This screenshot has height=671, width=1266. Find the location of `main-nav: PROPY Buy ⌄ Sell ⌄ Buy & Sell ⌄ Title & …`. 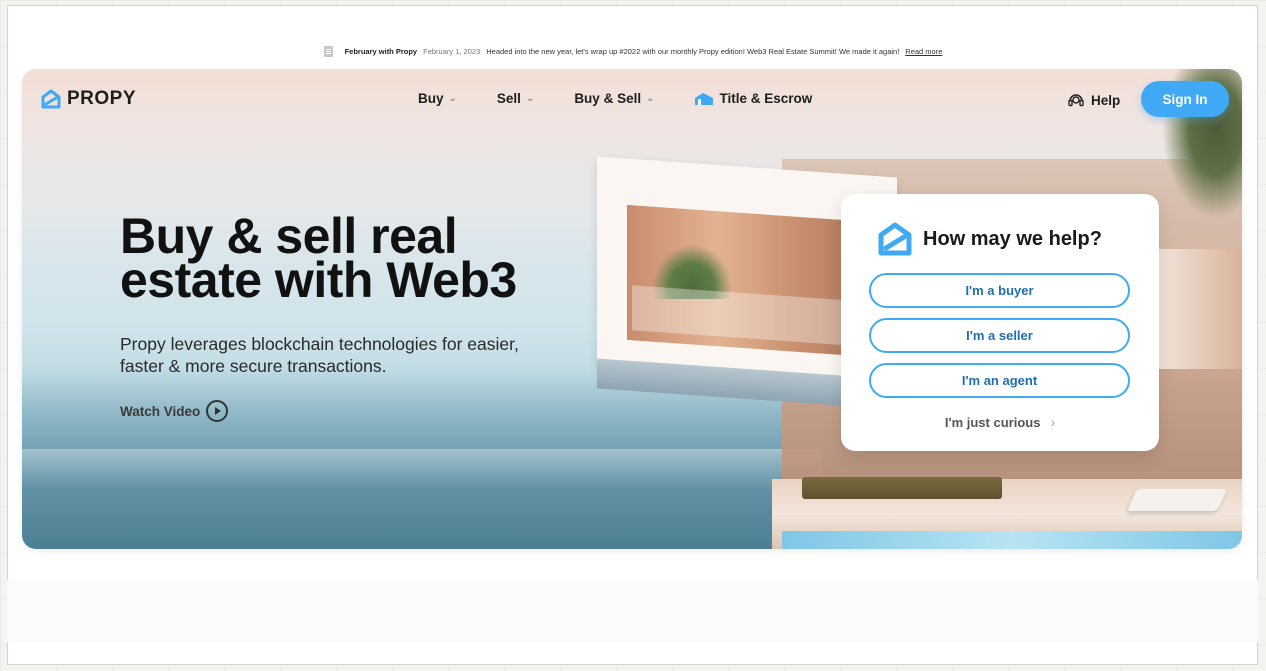

main-nav: PROPY Buy ⌄ Sell ⌄ Buy & Sell ⌄ Title & … is located at coordinates (632, 100).